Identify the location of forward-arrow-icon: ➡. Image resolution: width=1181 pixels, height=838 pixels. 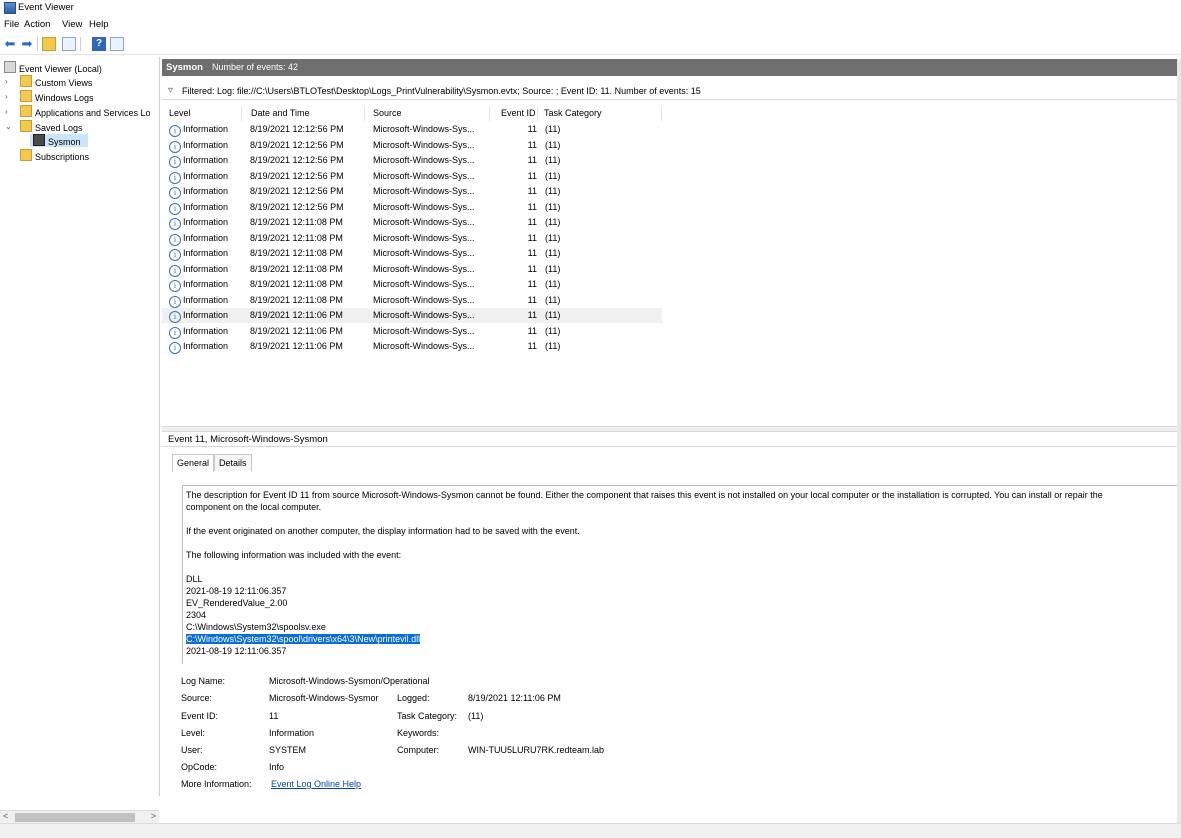
(27, 44).